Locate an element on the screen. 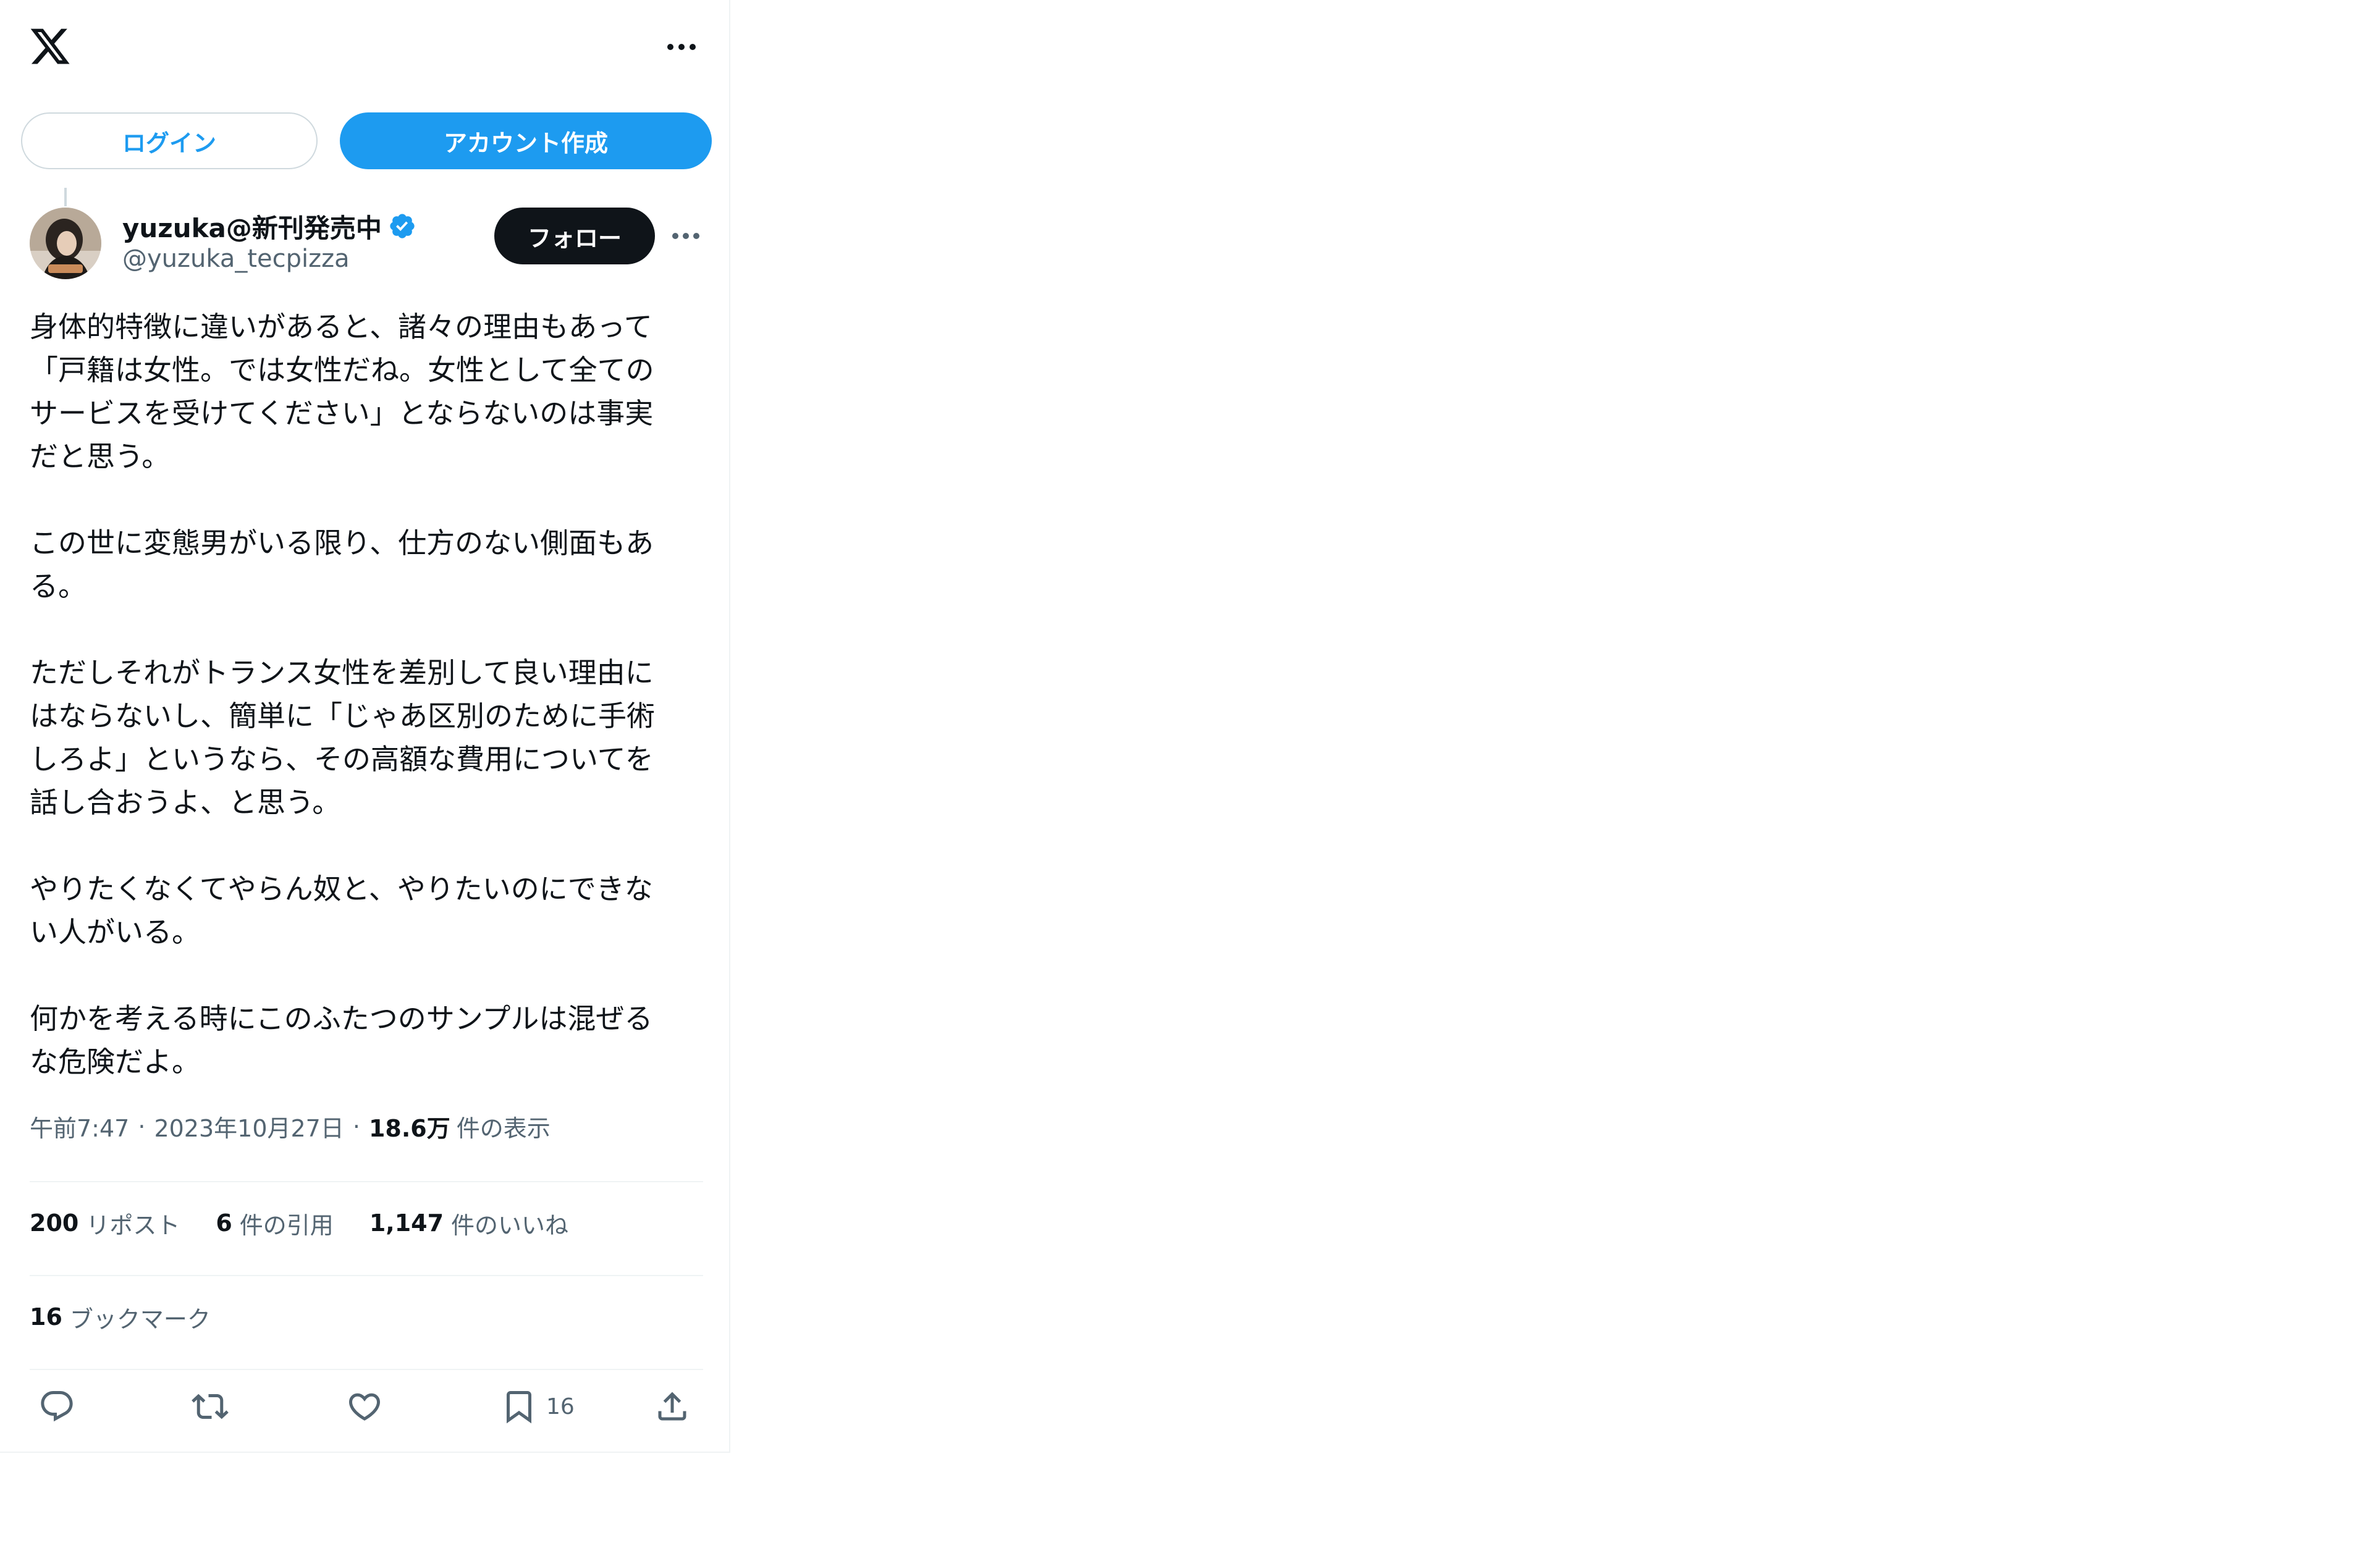  tweet-date: 2023年10月27日 is located at coordinates (249, 1126).